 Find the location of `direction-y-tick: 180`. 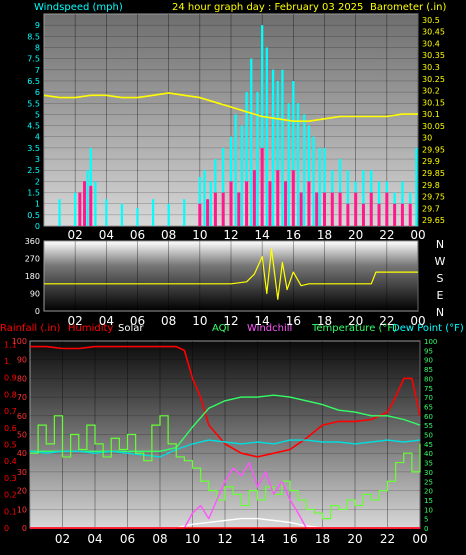

direction-y-tick: 180 is located at coordinates (32, 276).